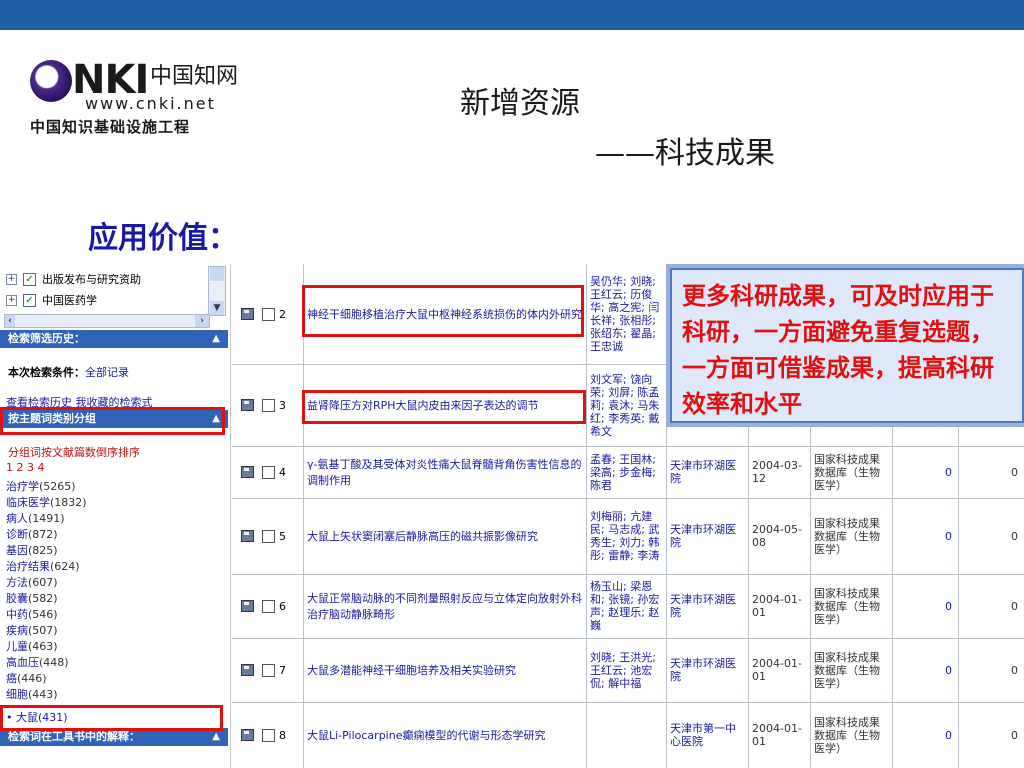 This screenshot has width=1024, height=768. Describe the element at coordinates (37, 662) in the screenshot. I see `topic-item: 高血压(448)` at that location.